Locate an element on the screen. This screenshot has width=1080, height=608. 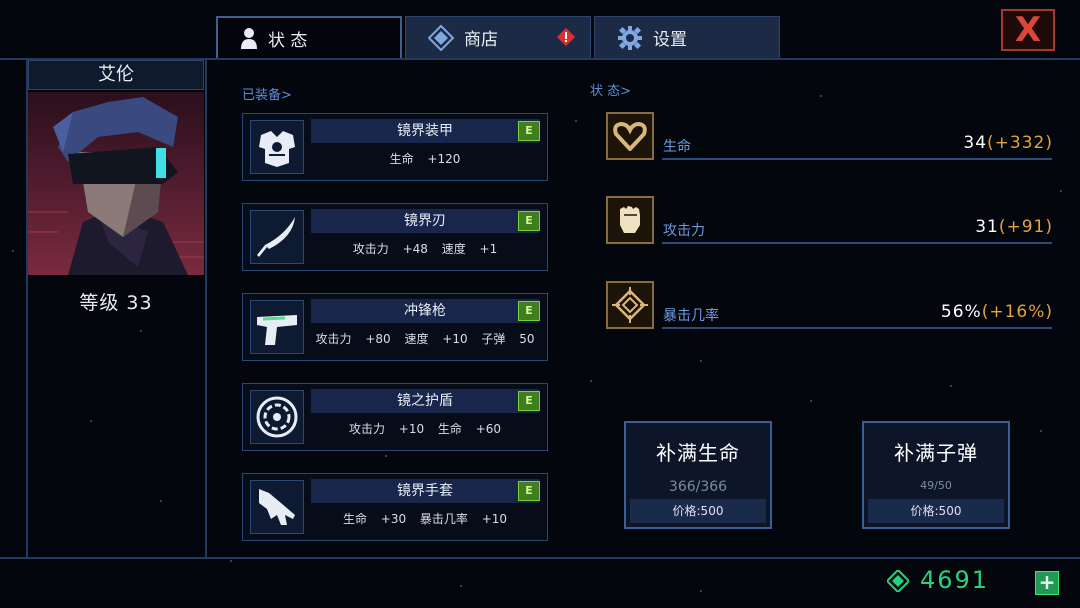
bottom-frame-line is located at coordinates (540, 558).